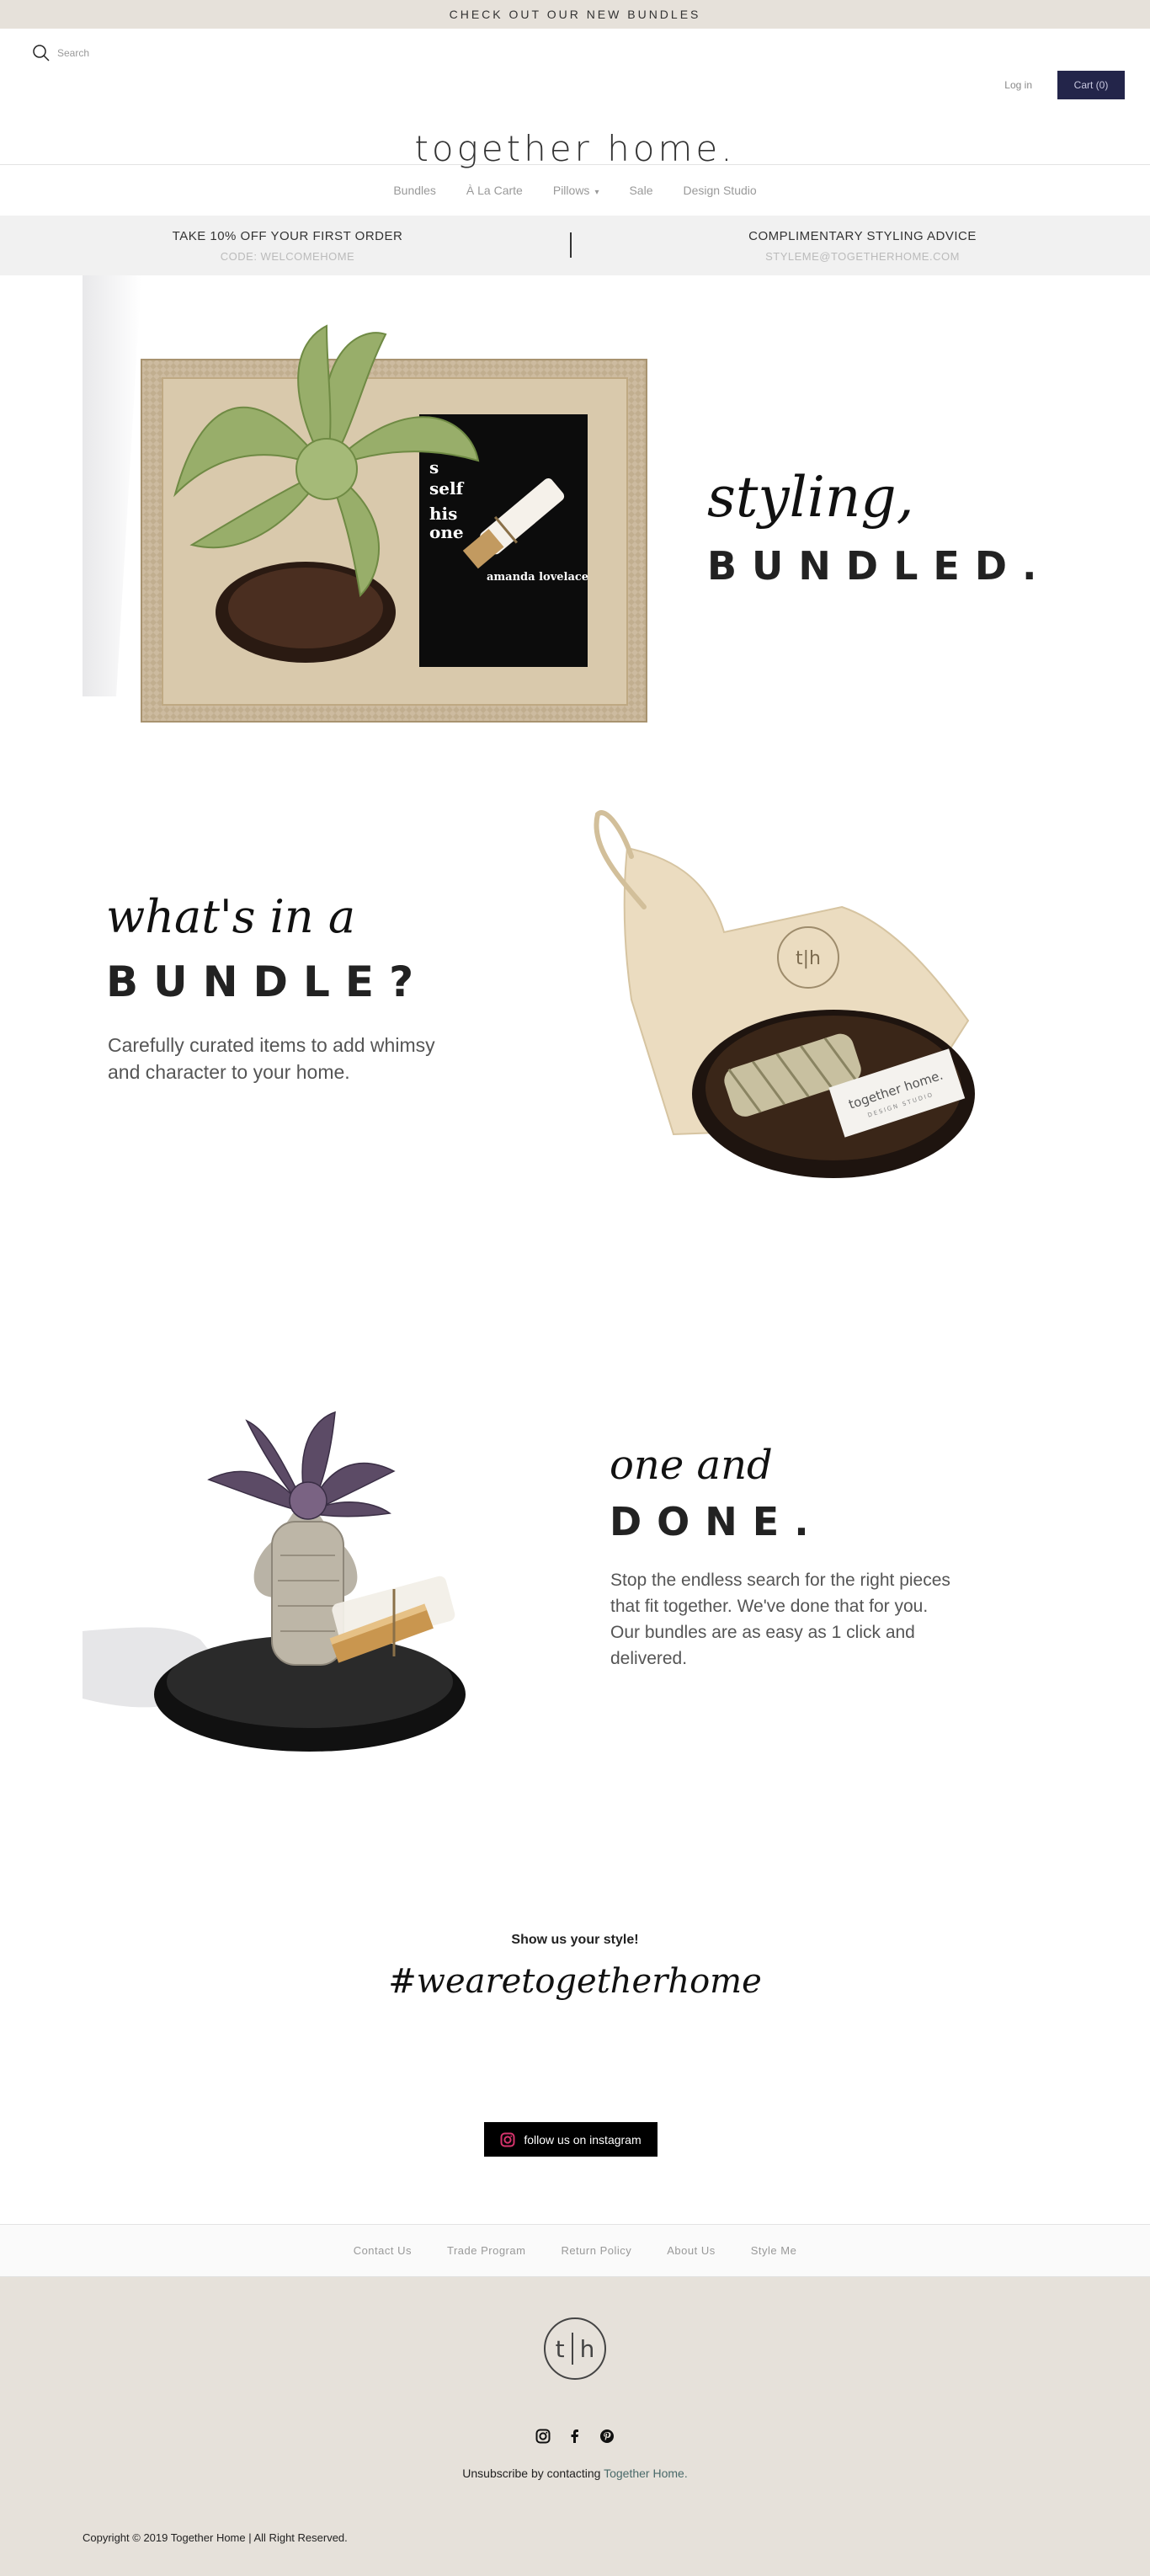 This screenshot has height=2576, width=1150. I want to click on announcement-bar: CHECK OUT OUR NEW BUNDLES, so click(575, 14).